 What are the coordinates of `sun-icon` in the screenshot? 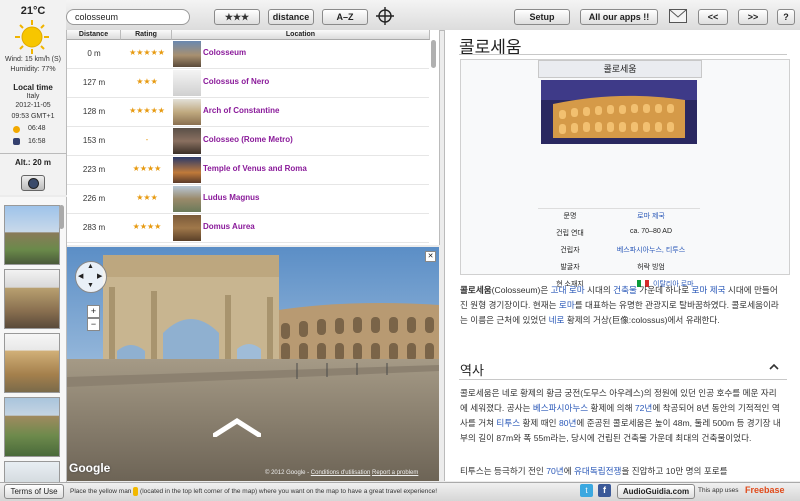 It's located at (32, 37).